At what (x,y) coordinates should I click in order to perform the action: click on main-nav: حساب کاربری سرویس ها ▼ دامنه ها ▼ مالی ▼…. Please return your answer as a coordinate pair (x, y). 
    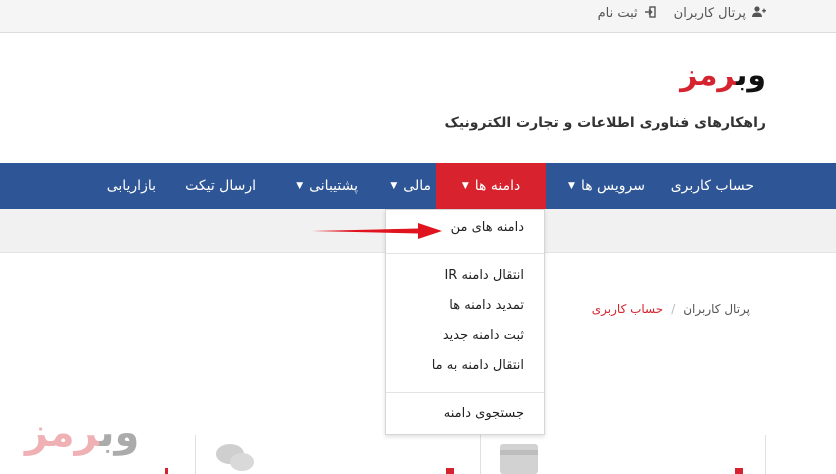
    Looking at the image, I should click on (418, 186).